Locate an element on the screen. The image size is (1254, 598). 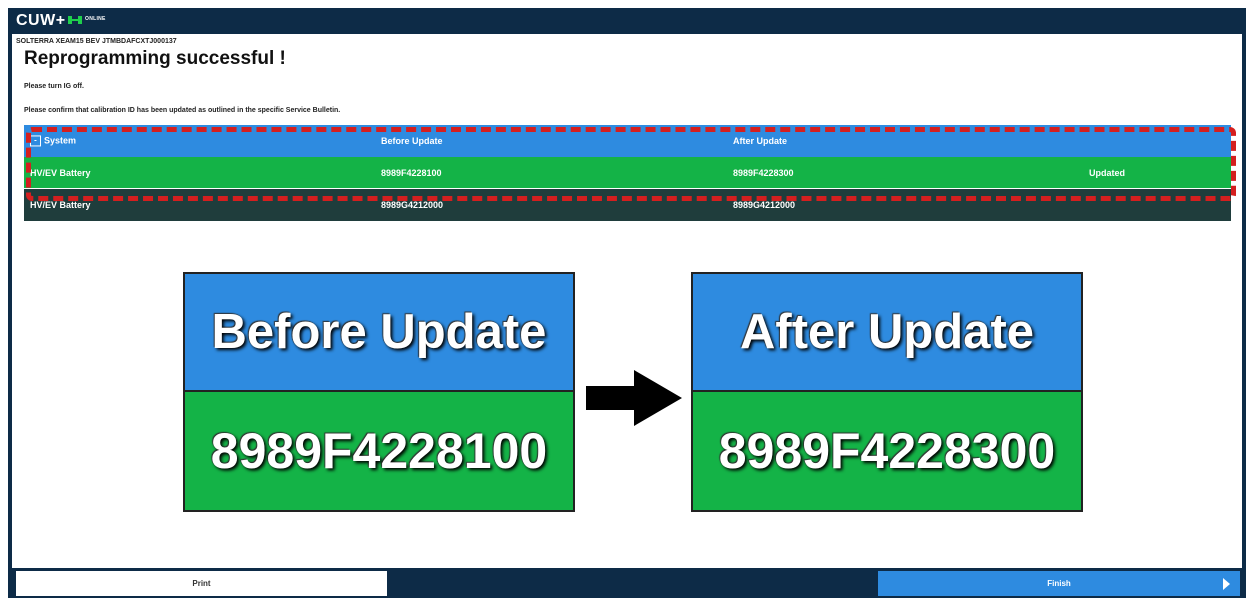
status-text: ONLINE is located at coordinates (95, 19).